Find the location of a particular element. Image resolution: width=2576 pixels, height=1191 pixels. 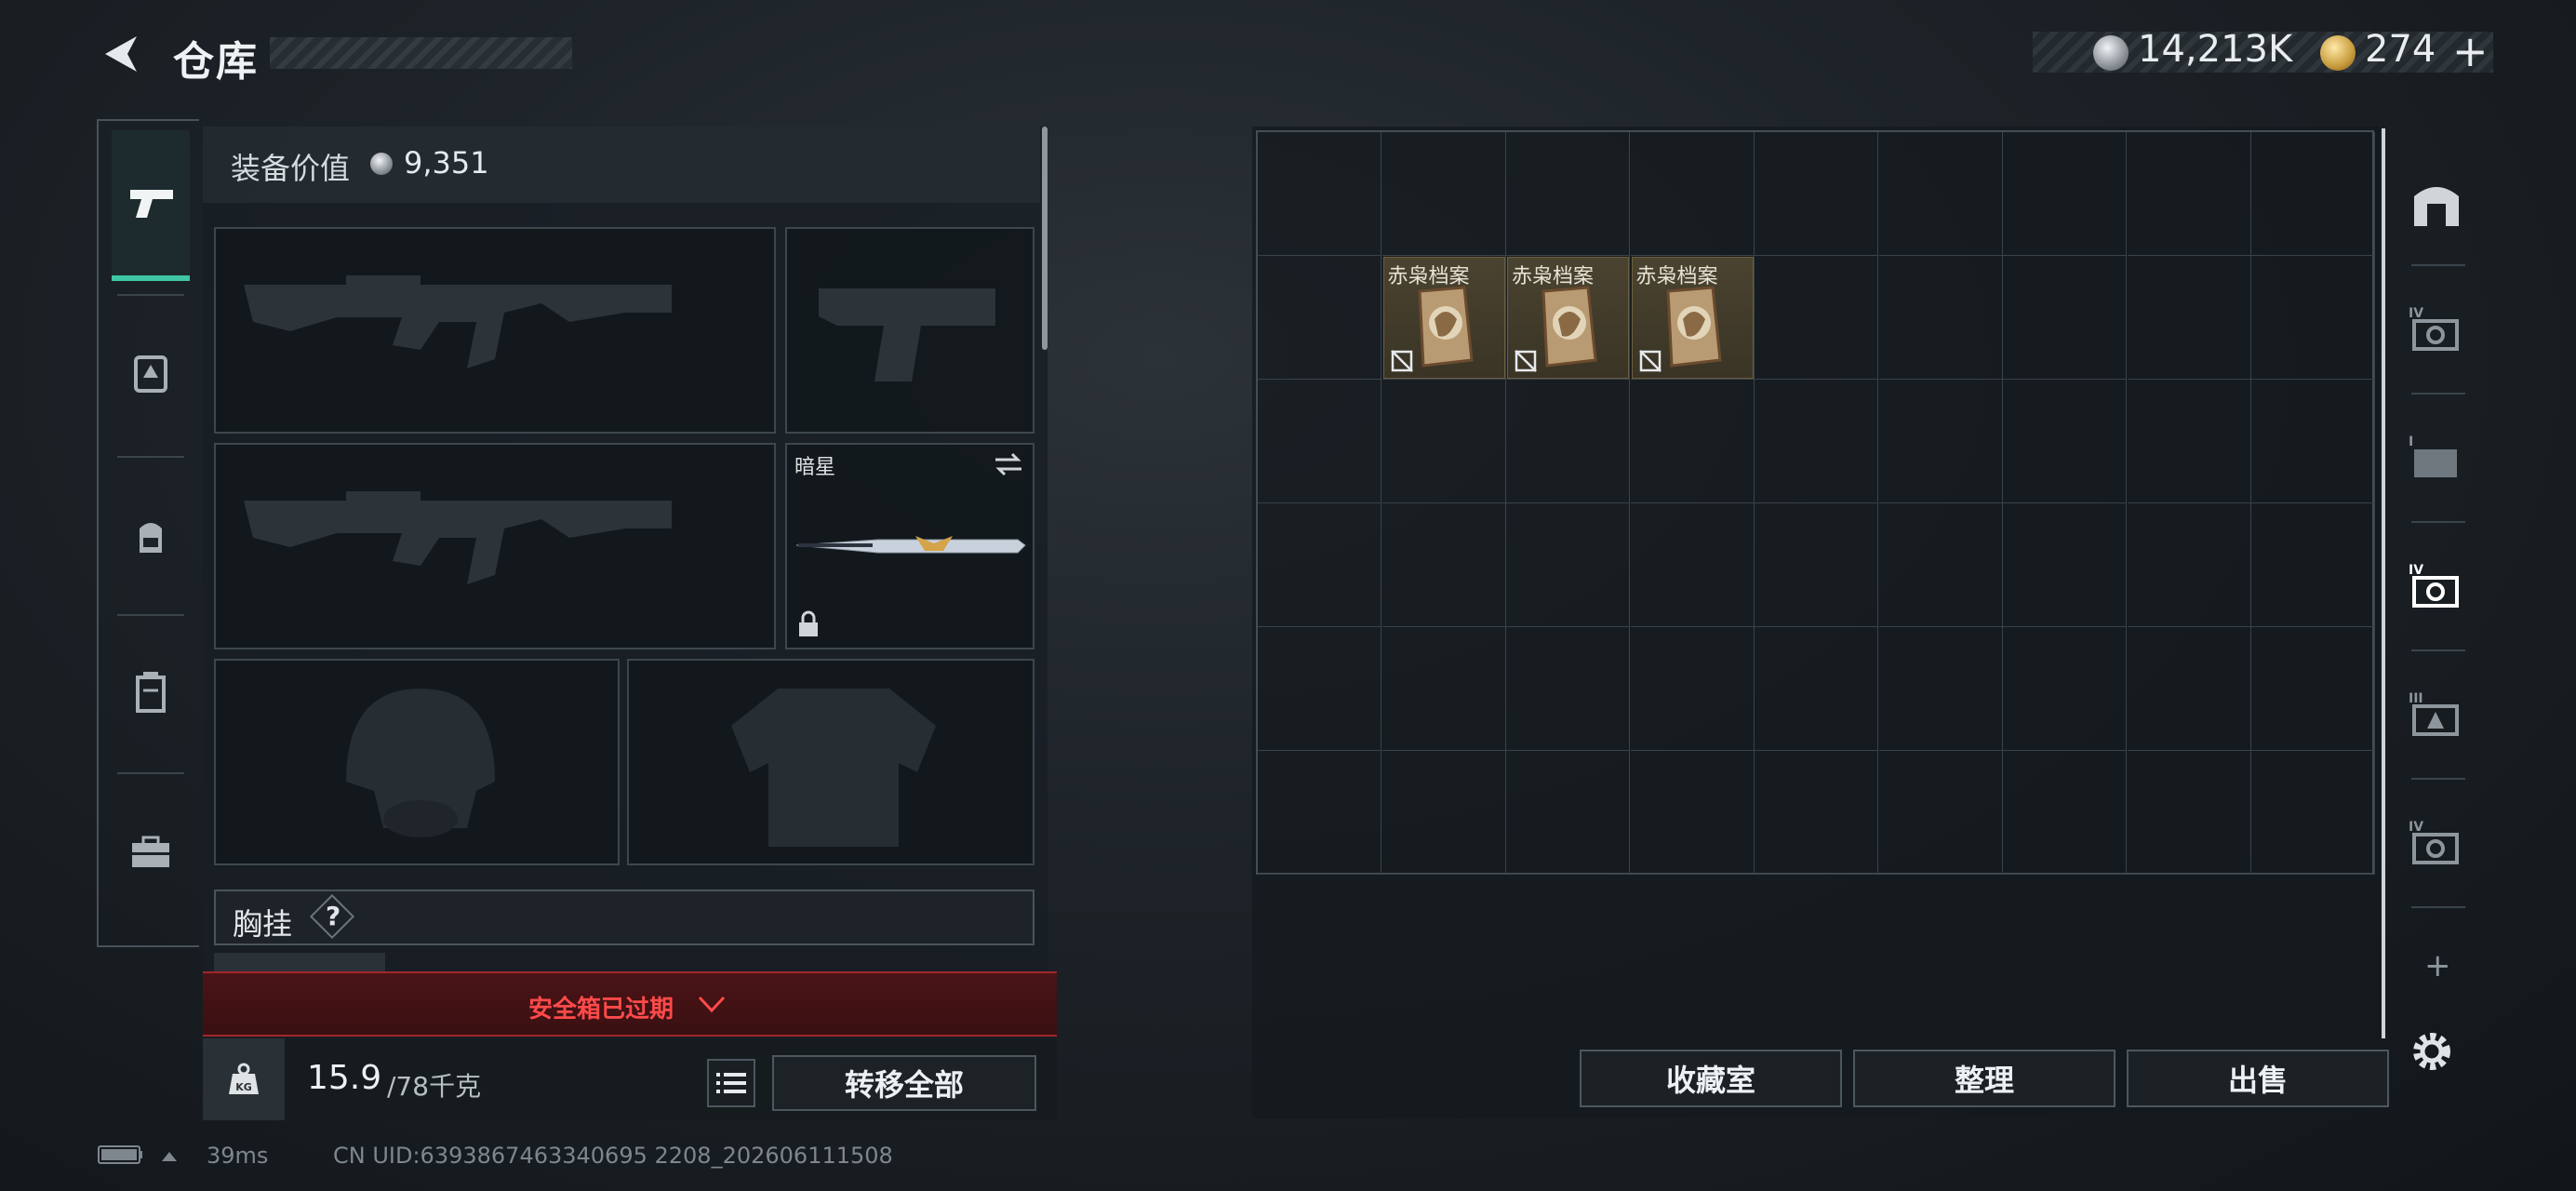

armor-slot is located at coordinates (830, 762).